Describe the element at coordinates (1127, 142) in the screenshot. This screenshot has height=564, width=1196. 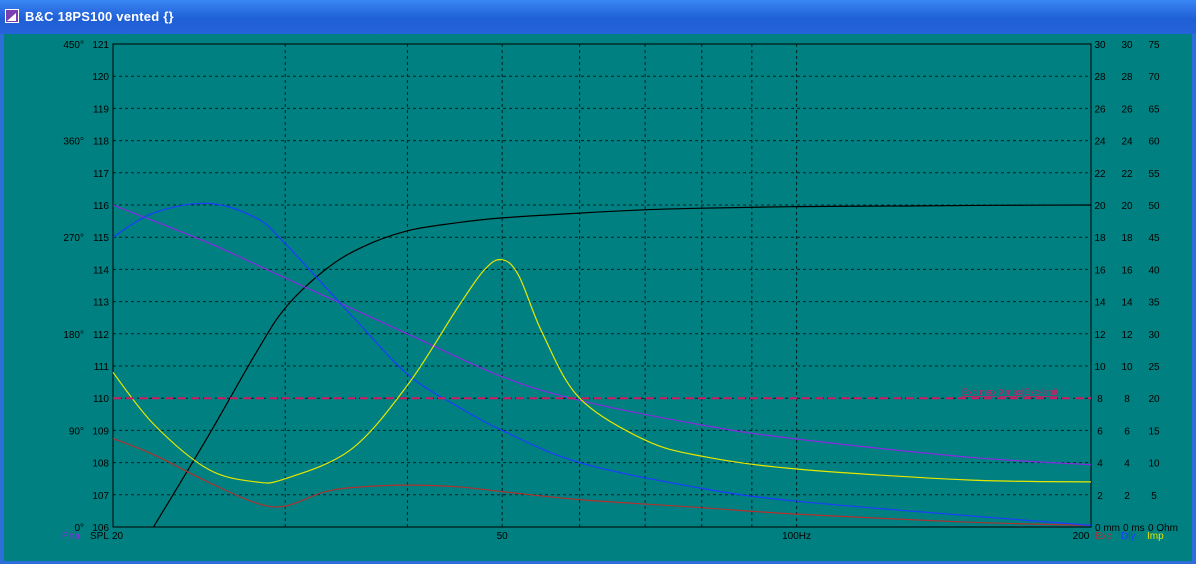
I see `delay-tick-label: 24` at that location.